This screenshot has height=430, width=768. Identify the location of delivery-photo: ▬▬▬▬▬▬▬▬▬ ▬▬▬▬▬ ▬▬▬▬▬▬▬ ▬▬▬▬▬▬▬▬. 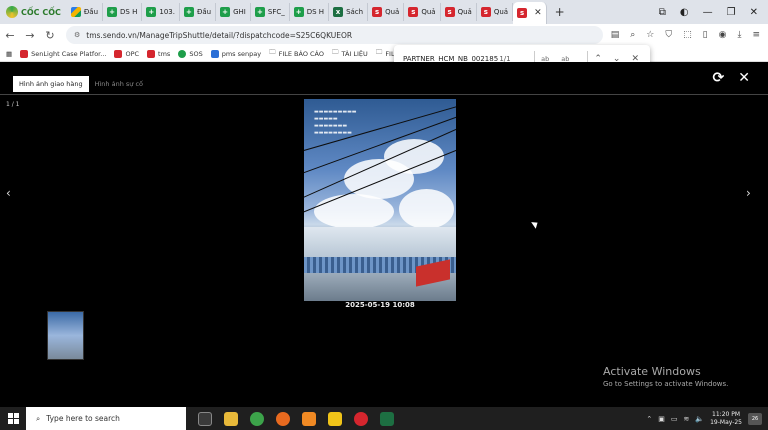
(380, 200).